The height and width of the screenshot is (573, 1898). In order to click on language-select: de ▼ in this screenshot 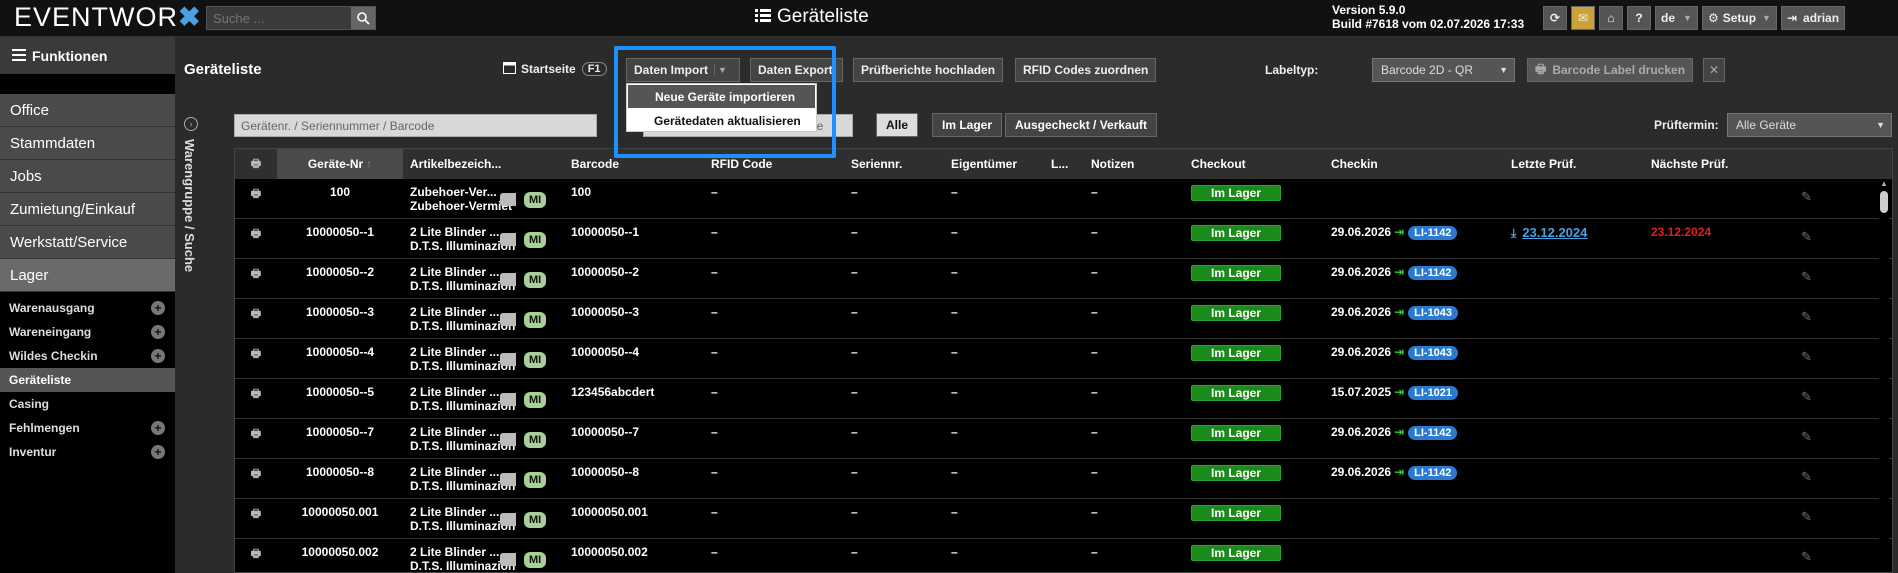, I will do `click(1676, 18)`.